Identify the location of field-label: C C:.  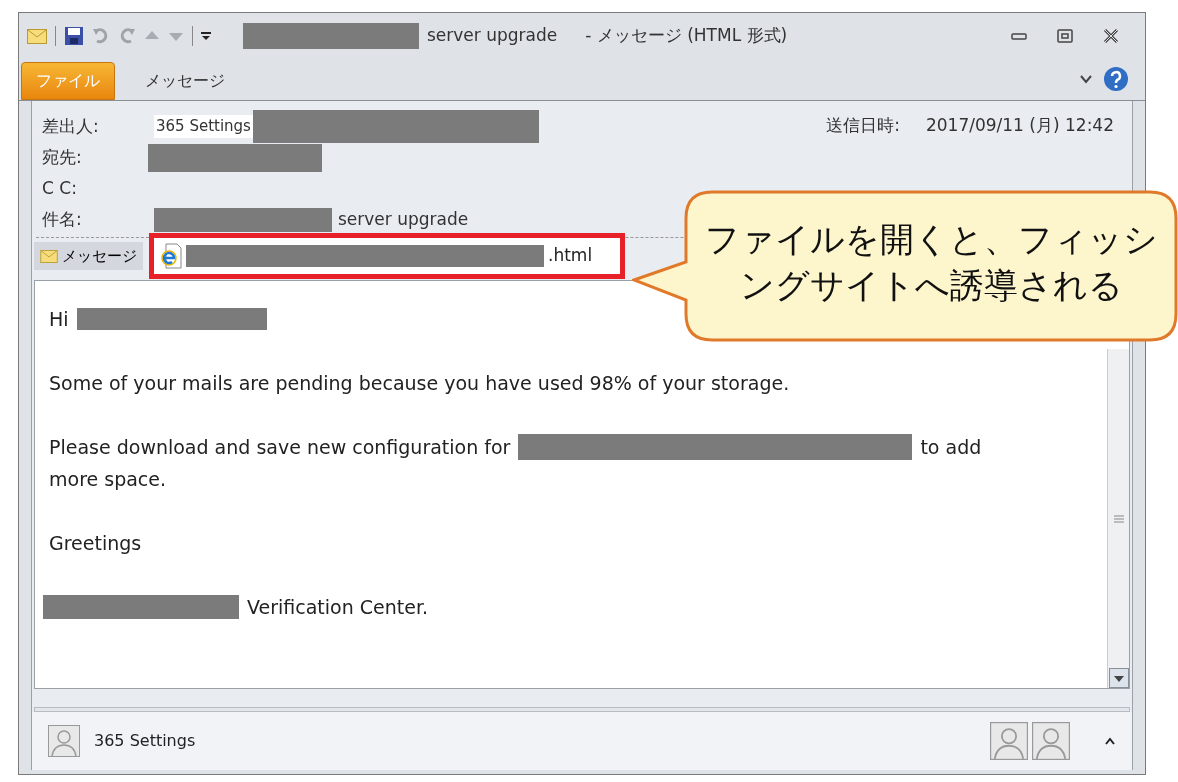
(60, 188).